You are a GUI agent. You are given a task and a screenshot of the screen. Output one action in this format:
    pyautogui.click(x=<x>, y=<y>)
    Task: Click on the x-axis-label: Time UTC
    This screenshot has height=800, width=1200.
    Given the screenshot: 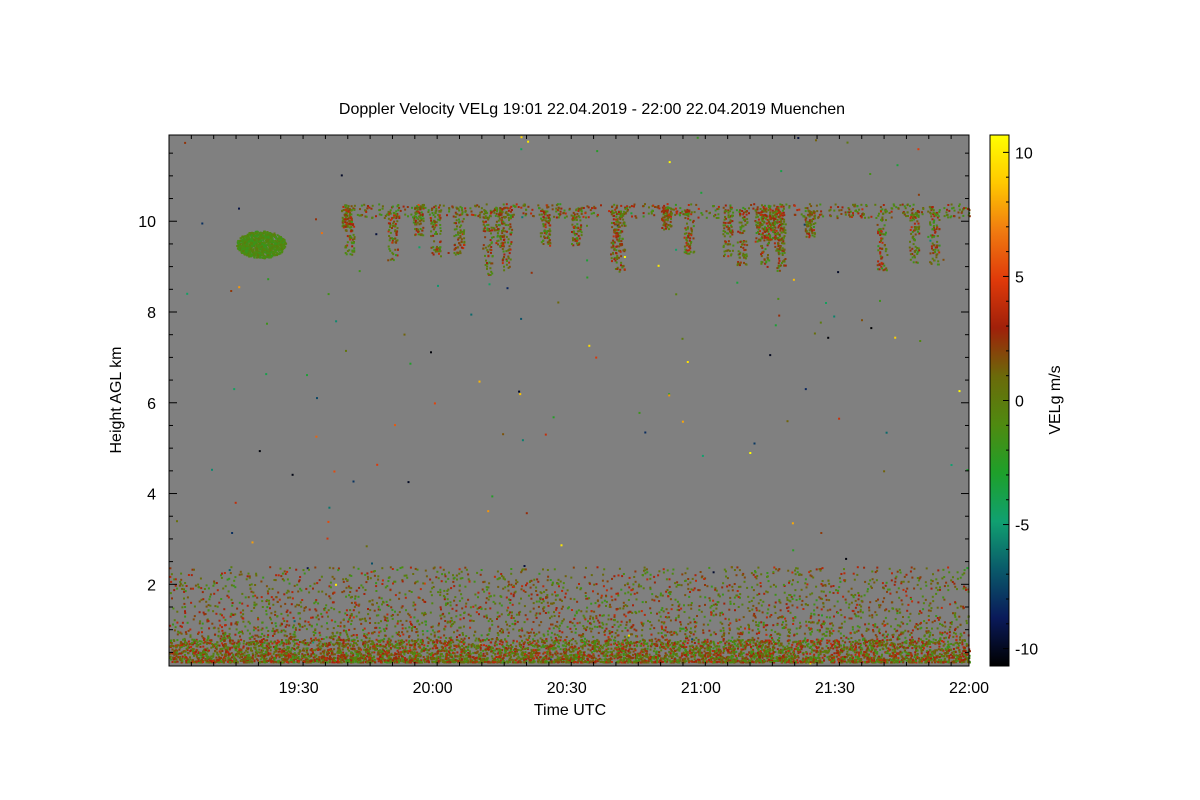 What is the action you would take?
    pyautogui.click(x=570, y=710)
    